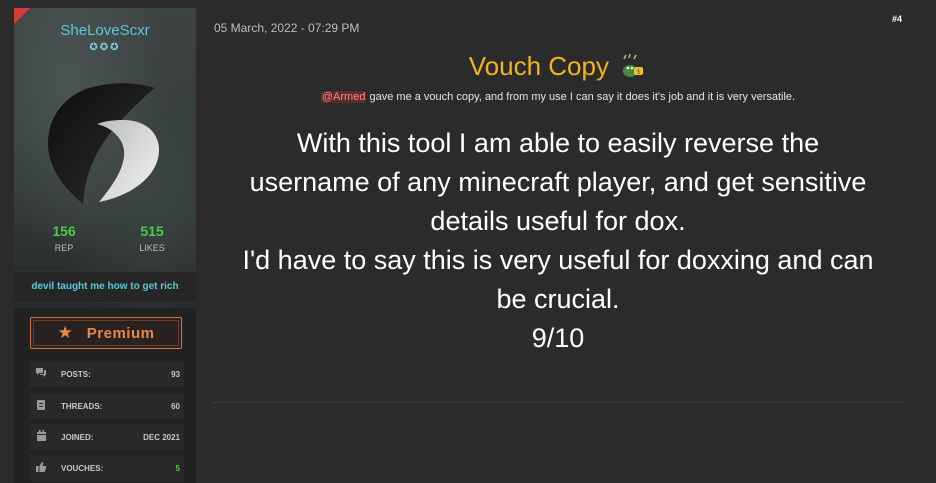 The height and width of the screenshot is (483, 936). Describe the element at coordinates (41, 374) in the screenshot. I see `chat-icon` at that location.